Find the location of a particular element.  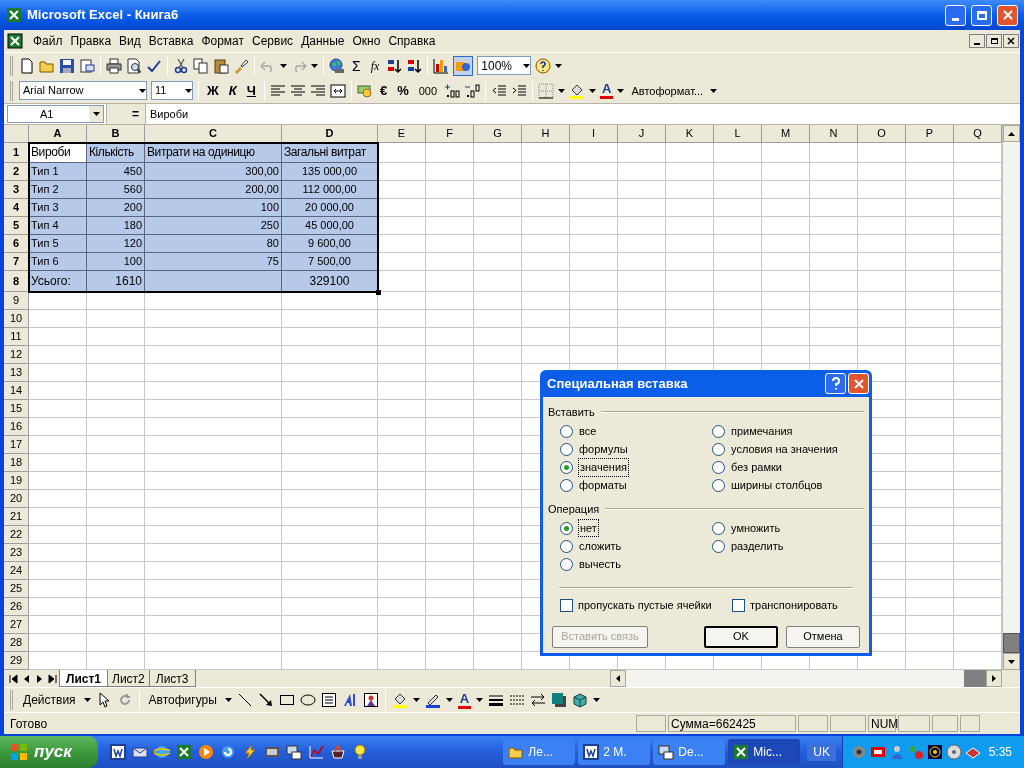

chart-icon is located at coordinates (316, 752).